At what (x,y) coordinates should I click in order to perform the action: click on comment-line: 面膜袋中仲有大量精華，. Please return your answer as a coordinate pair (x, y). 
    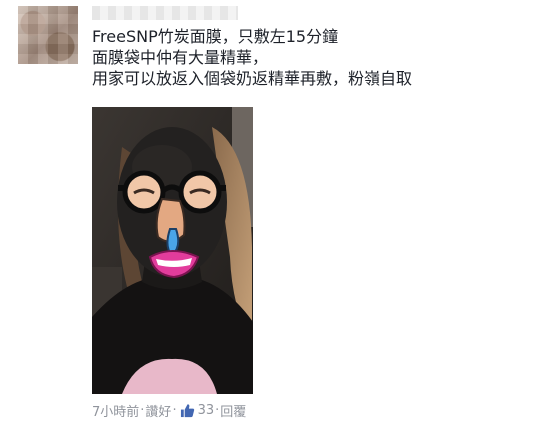
    Looking at the image, I should click on (180, 57).